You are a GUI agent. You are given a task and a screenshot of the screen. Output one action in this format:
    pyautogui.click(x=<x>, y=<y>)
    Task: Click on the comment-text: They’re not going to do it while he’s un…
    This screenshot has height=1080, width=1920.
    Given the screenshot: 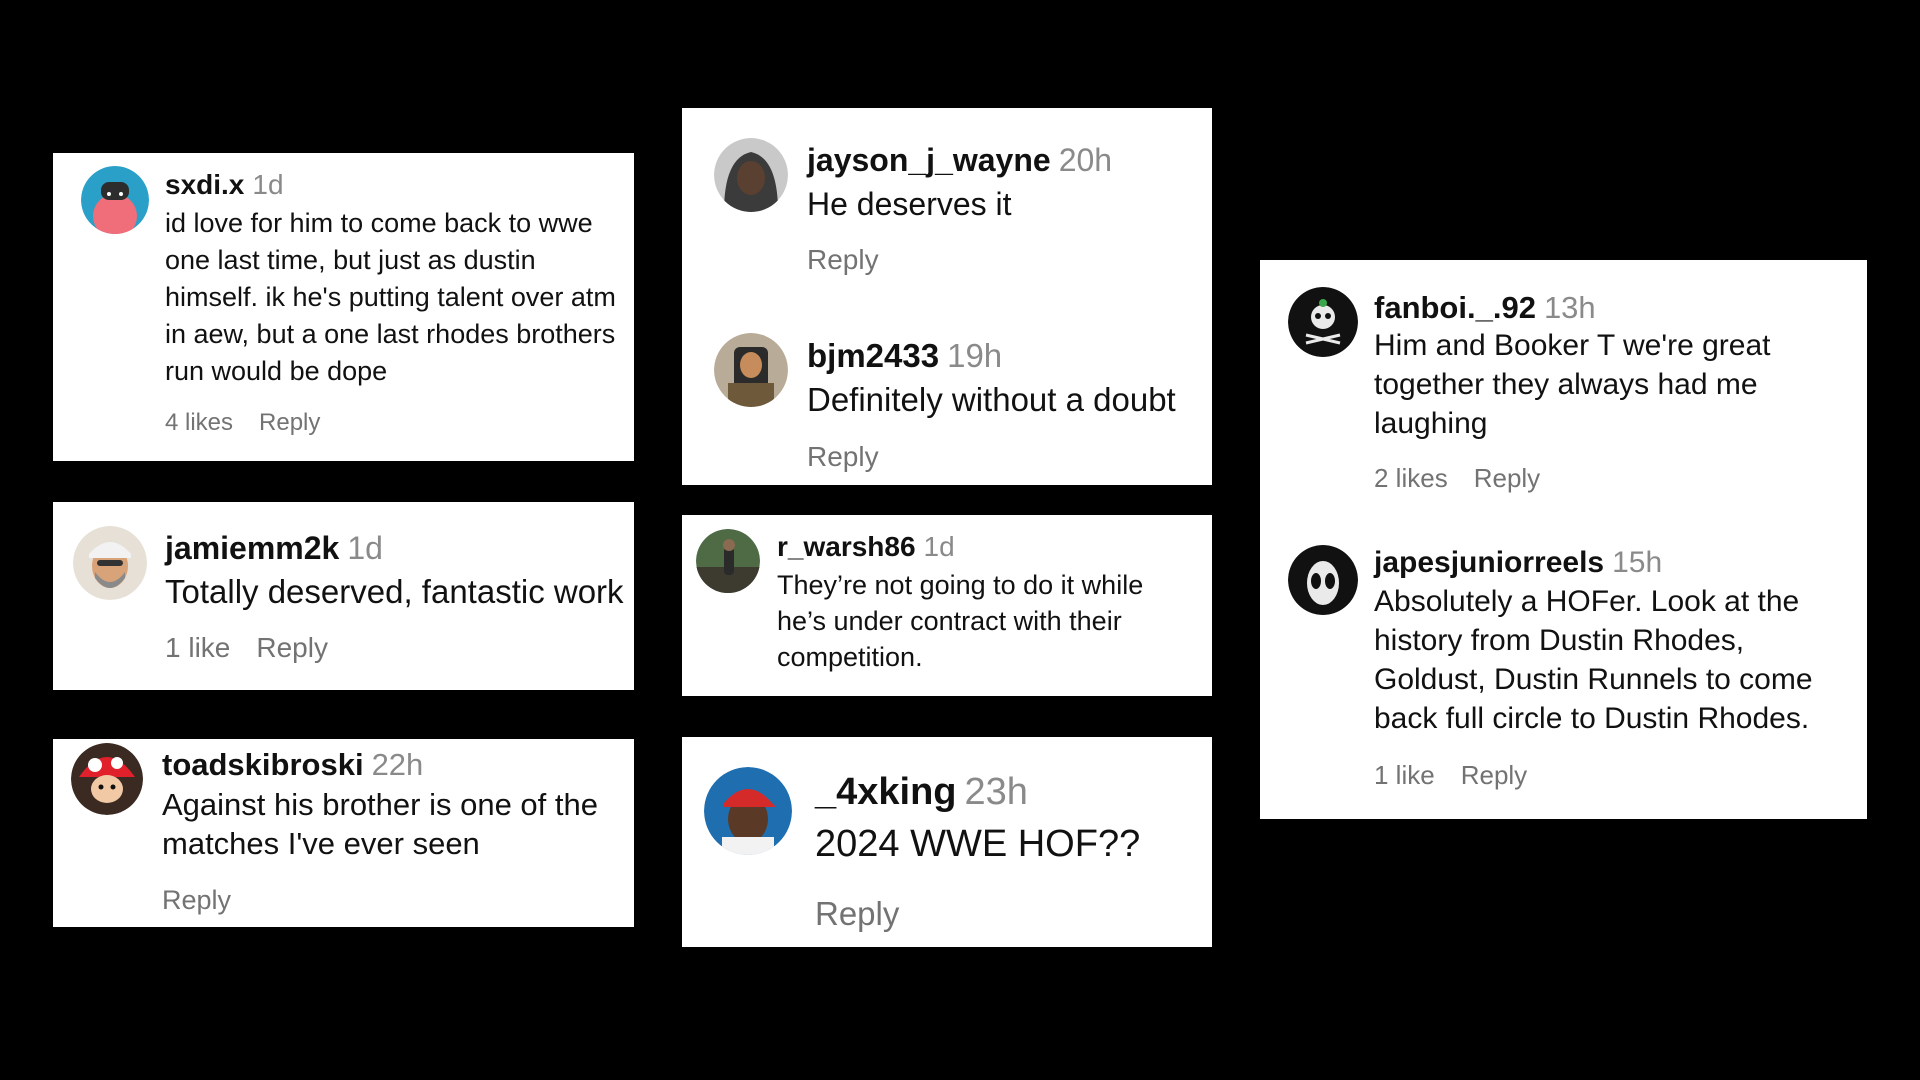 What is the action you would take?
    pyautogui.click(x=960, y=621)
    